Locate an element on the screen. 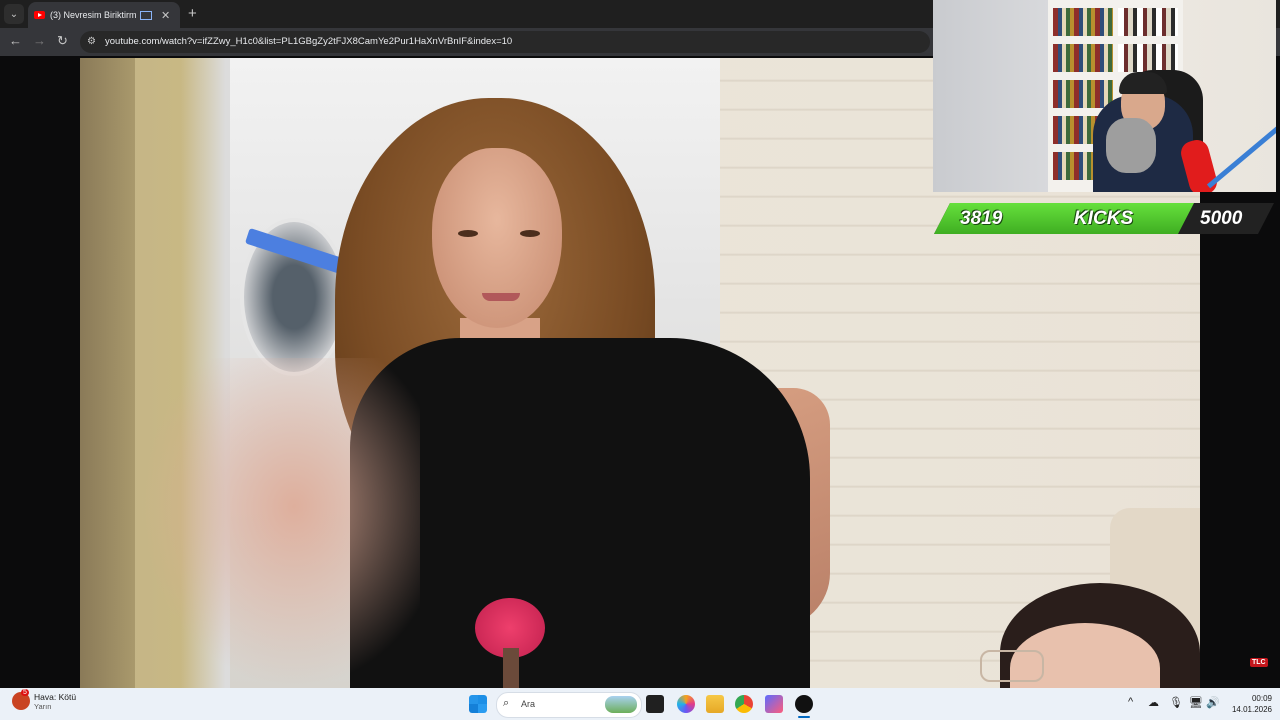 The width and height of the screenshot is (1280, 720). pendant-trunk is located at coordinates (511, 668).